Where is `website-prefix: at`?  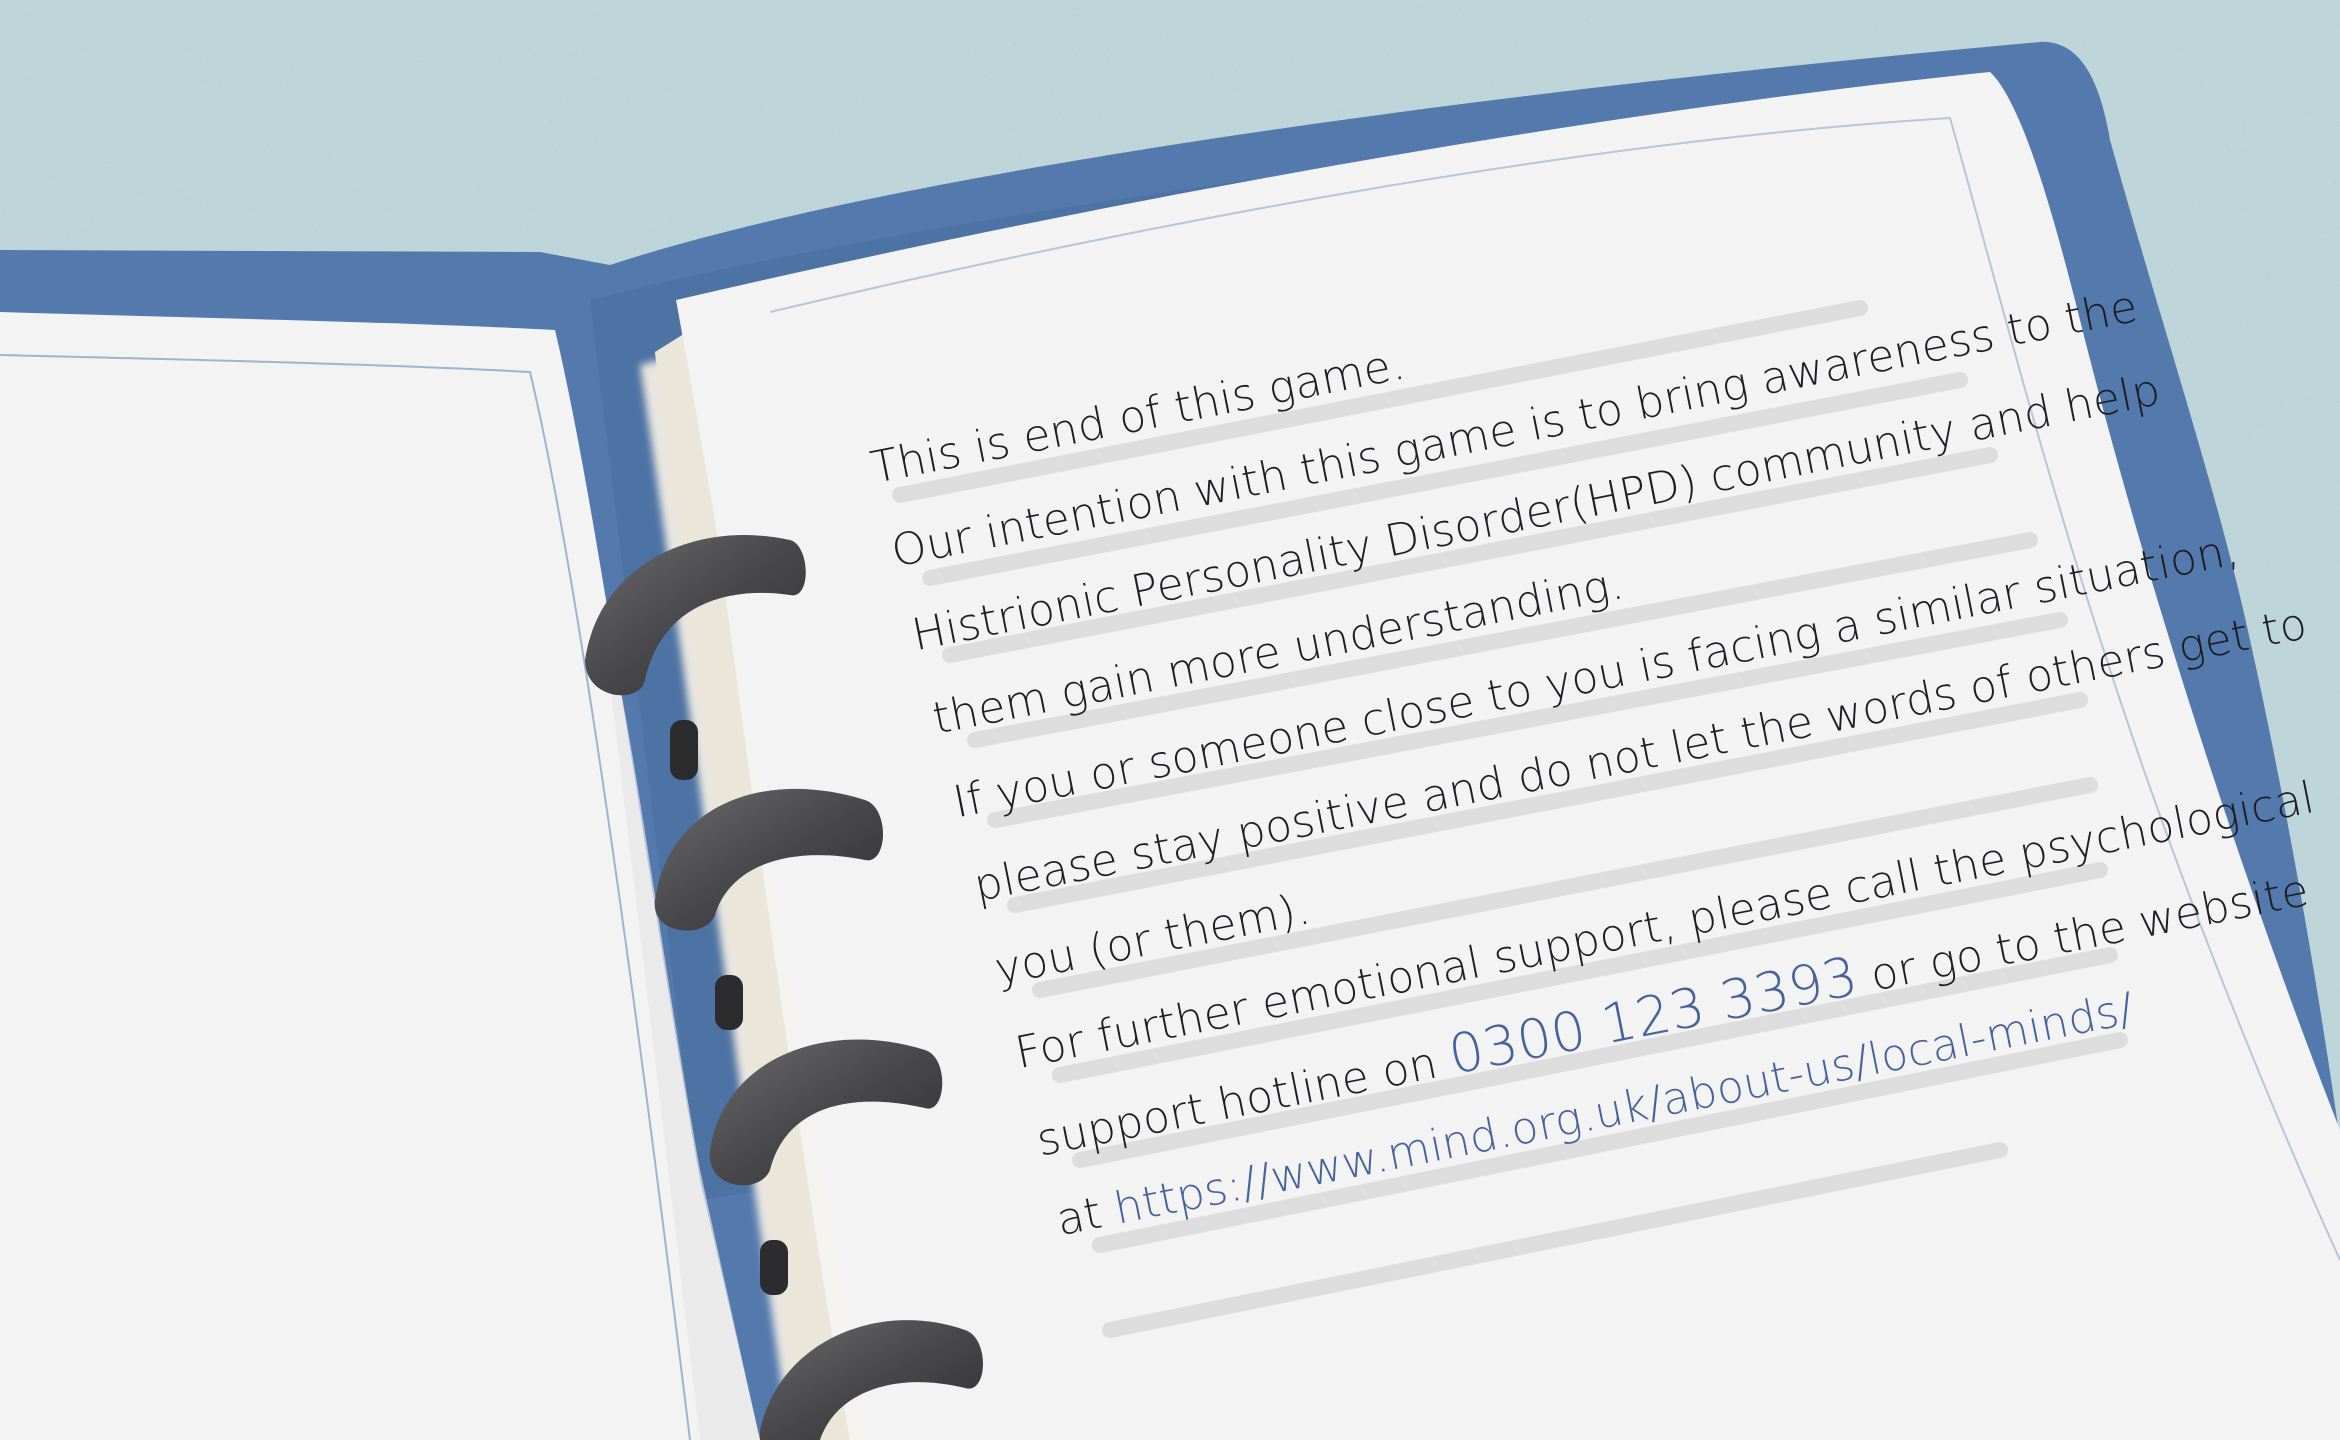
website-prefix: at is located at coordinates (1079, 1217).